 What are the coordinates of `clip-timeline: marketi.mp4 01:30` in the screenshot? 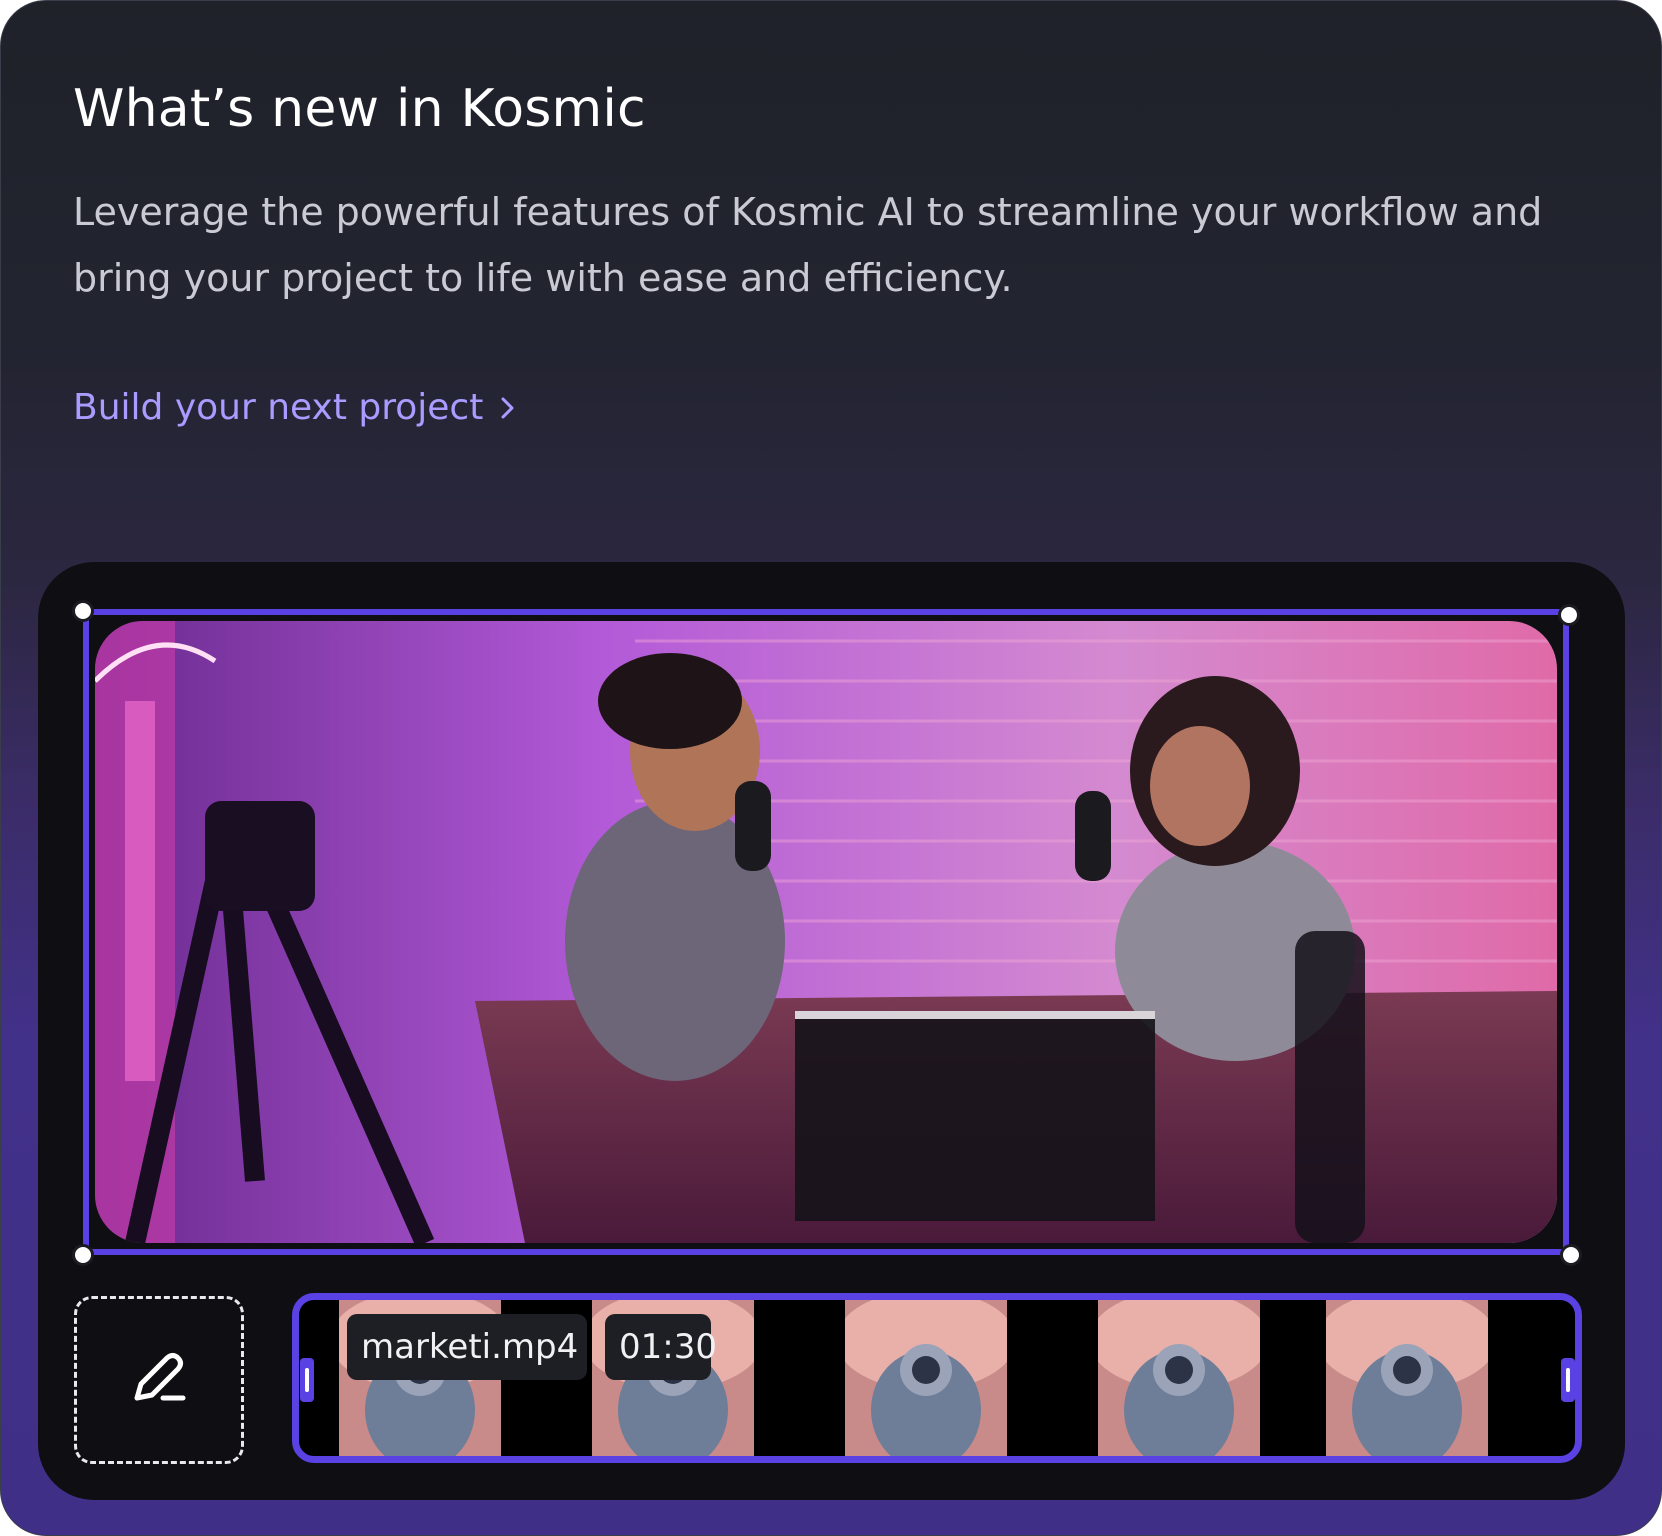 It's located at (937, 1378).